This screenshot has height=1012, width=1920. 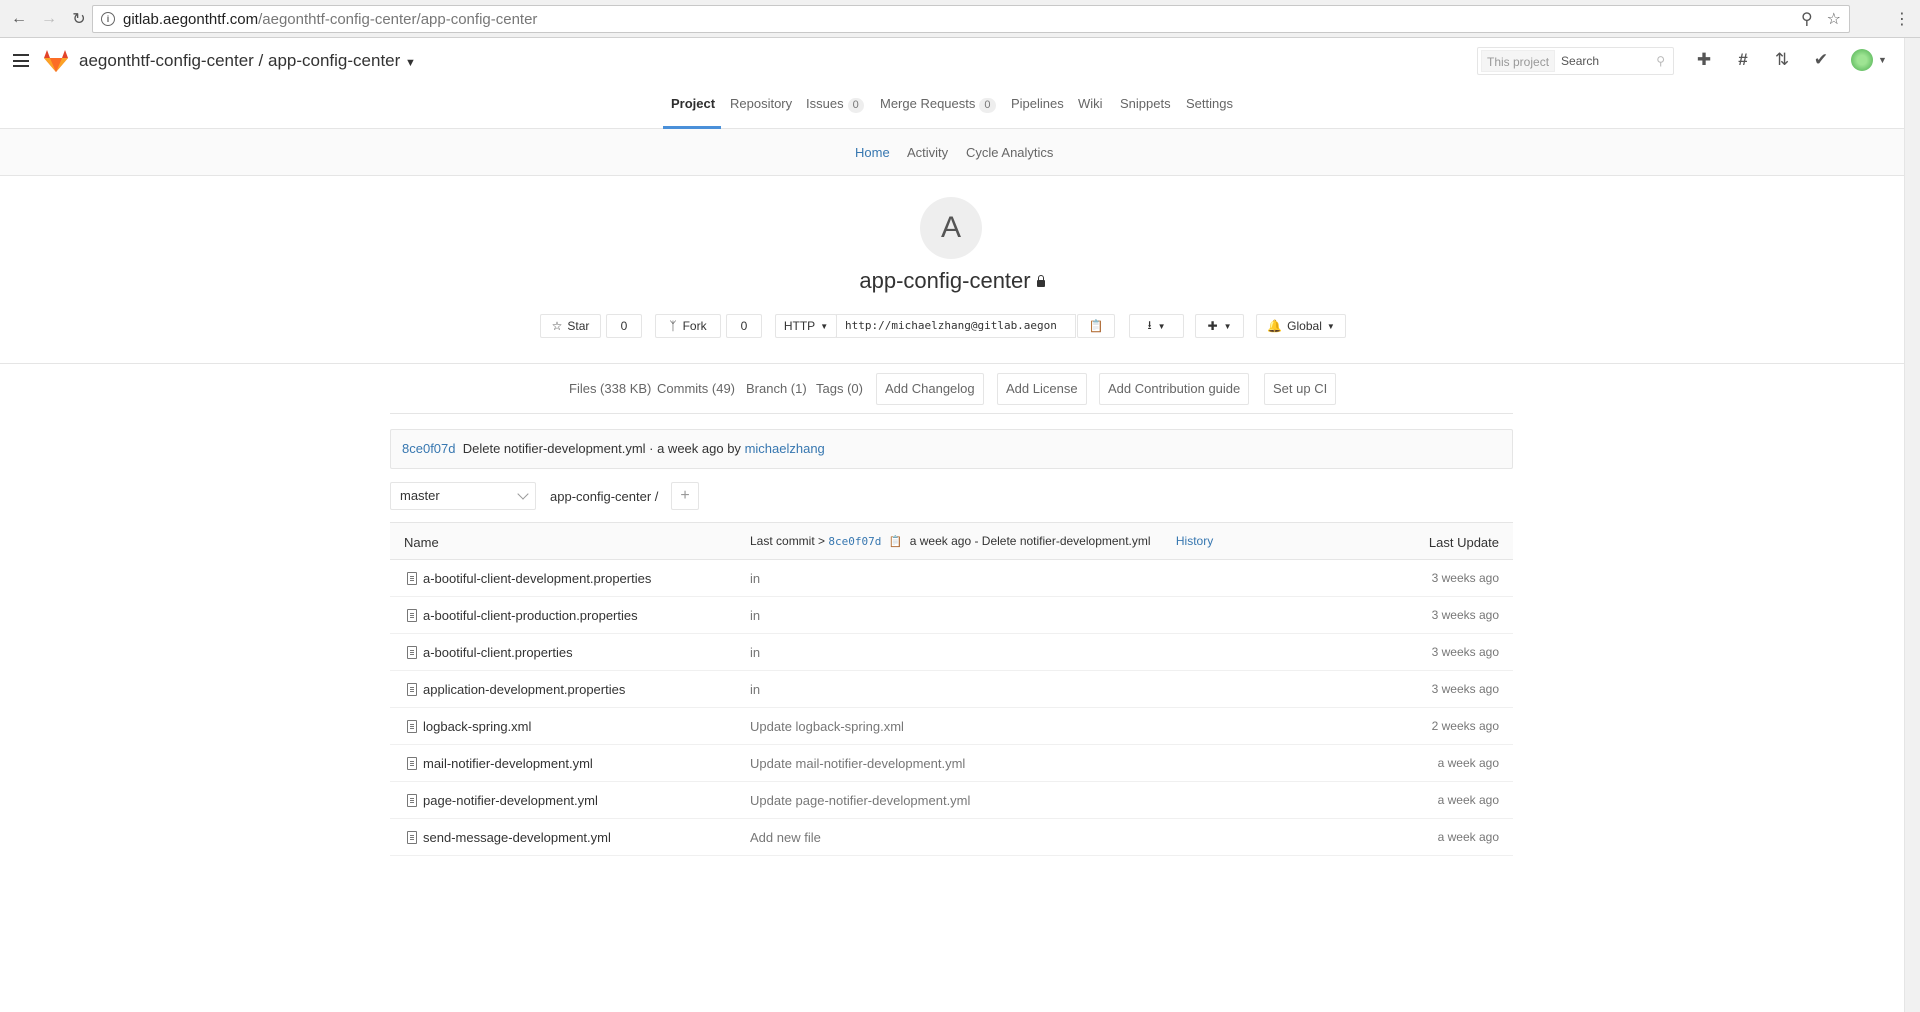 I want to click on file-commit-message: Add new file, so click(x=785, y=837).